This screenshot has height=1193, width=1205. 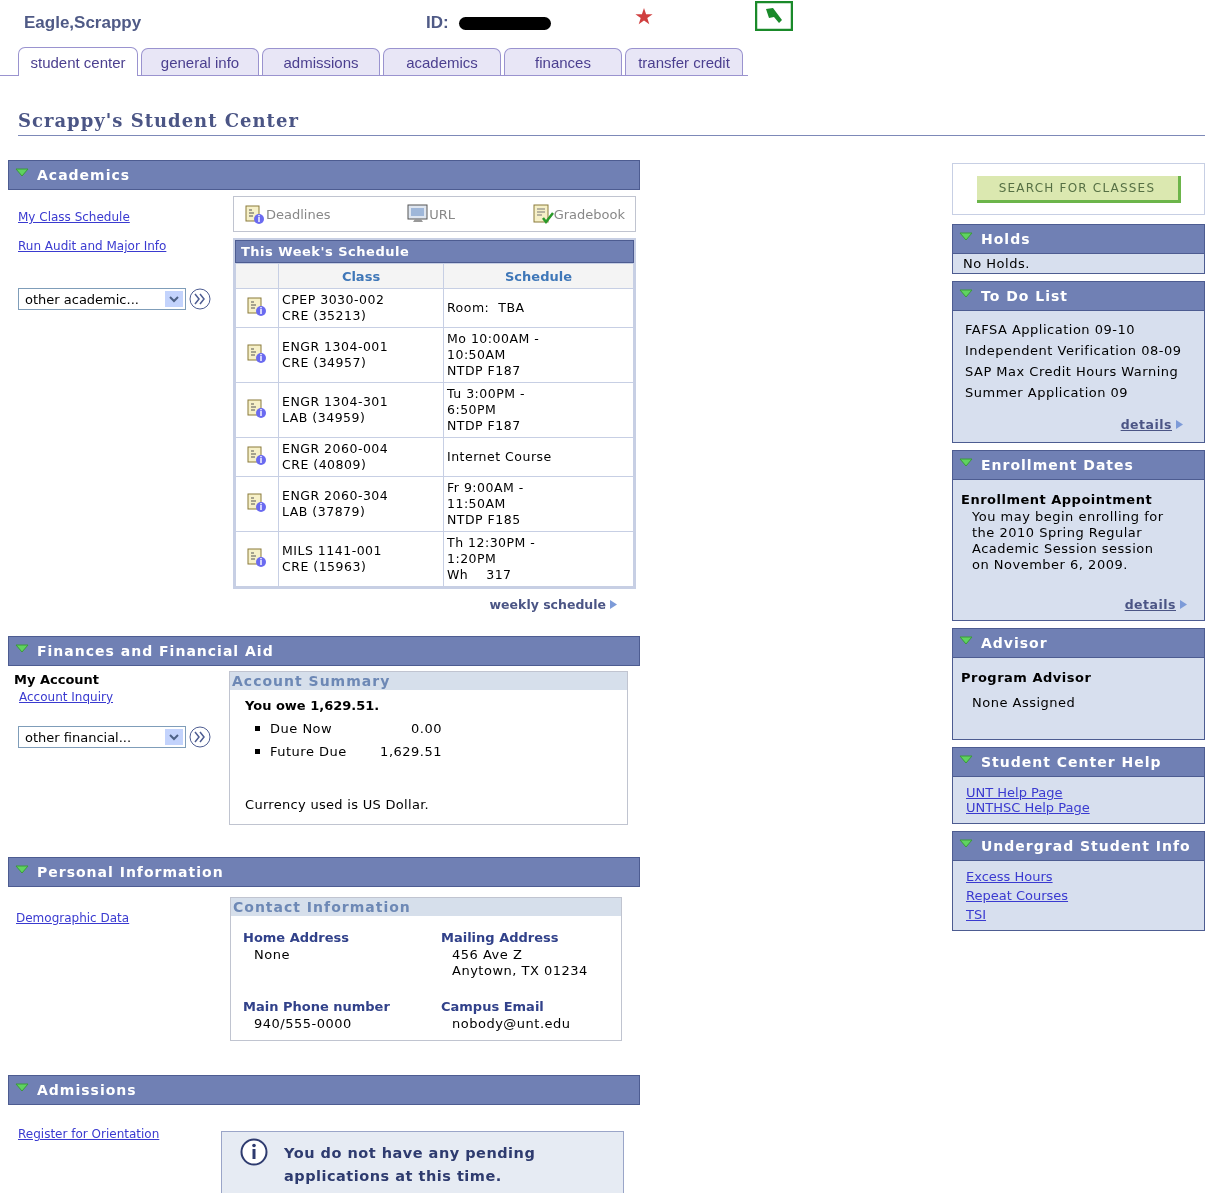 I want to click on todo-item: Summer Application 09, so click(x=1047, y=393).